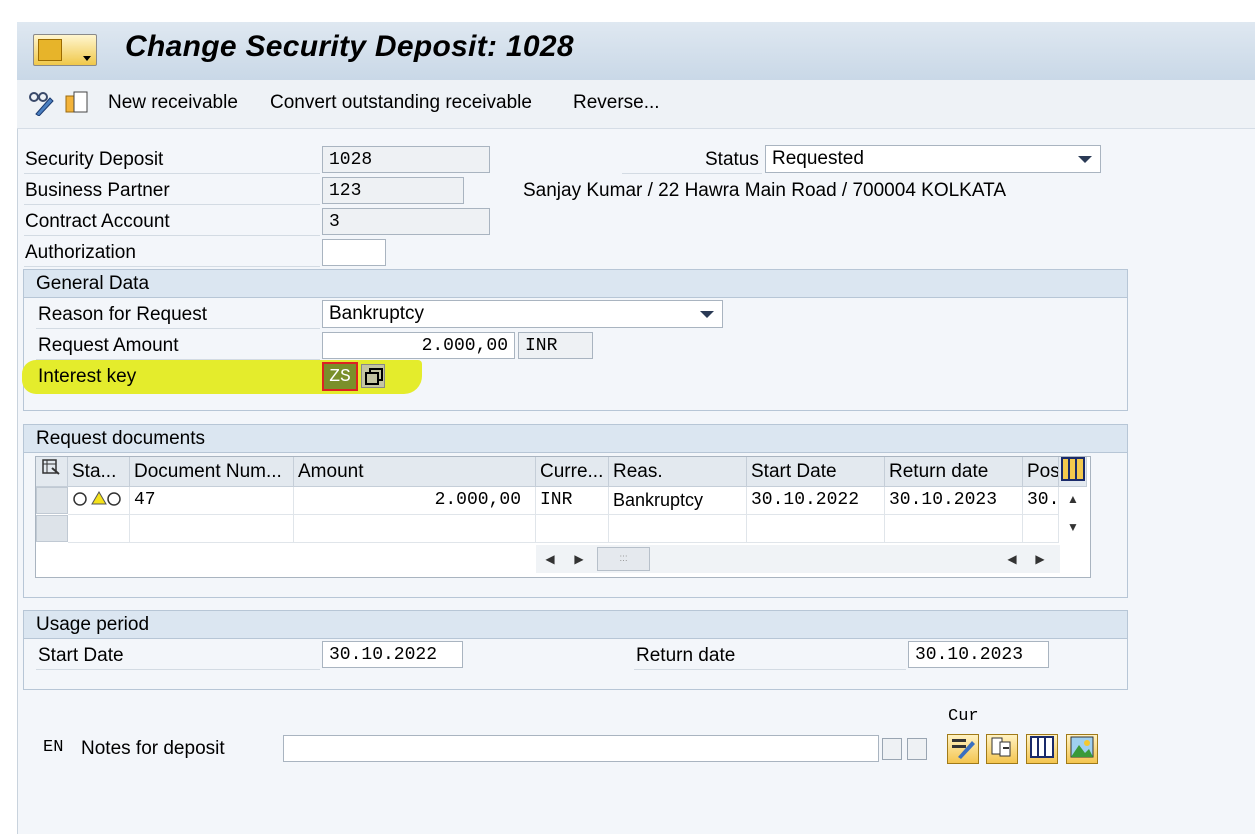  What do you see at coordinates (572, 501) in the screenshot?
I see `table-cell-currency: INR` at bounding box center [572, 501].